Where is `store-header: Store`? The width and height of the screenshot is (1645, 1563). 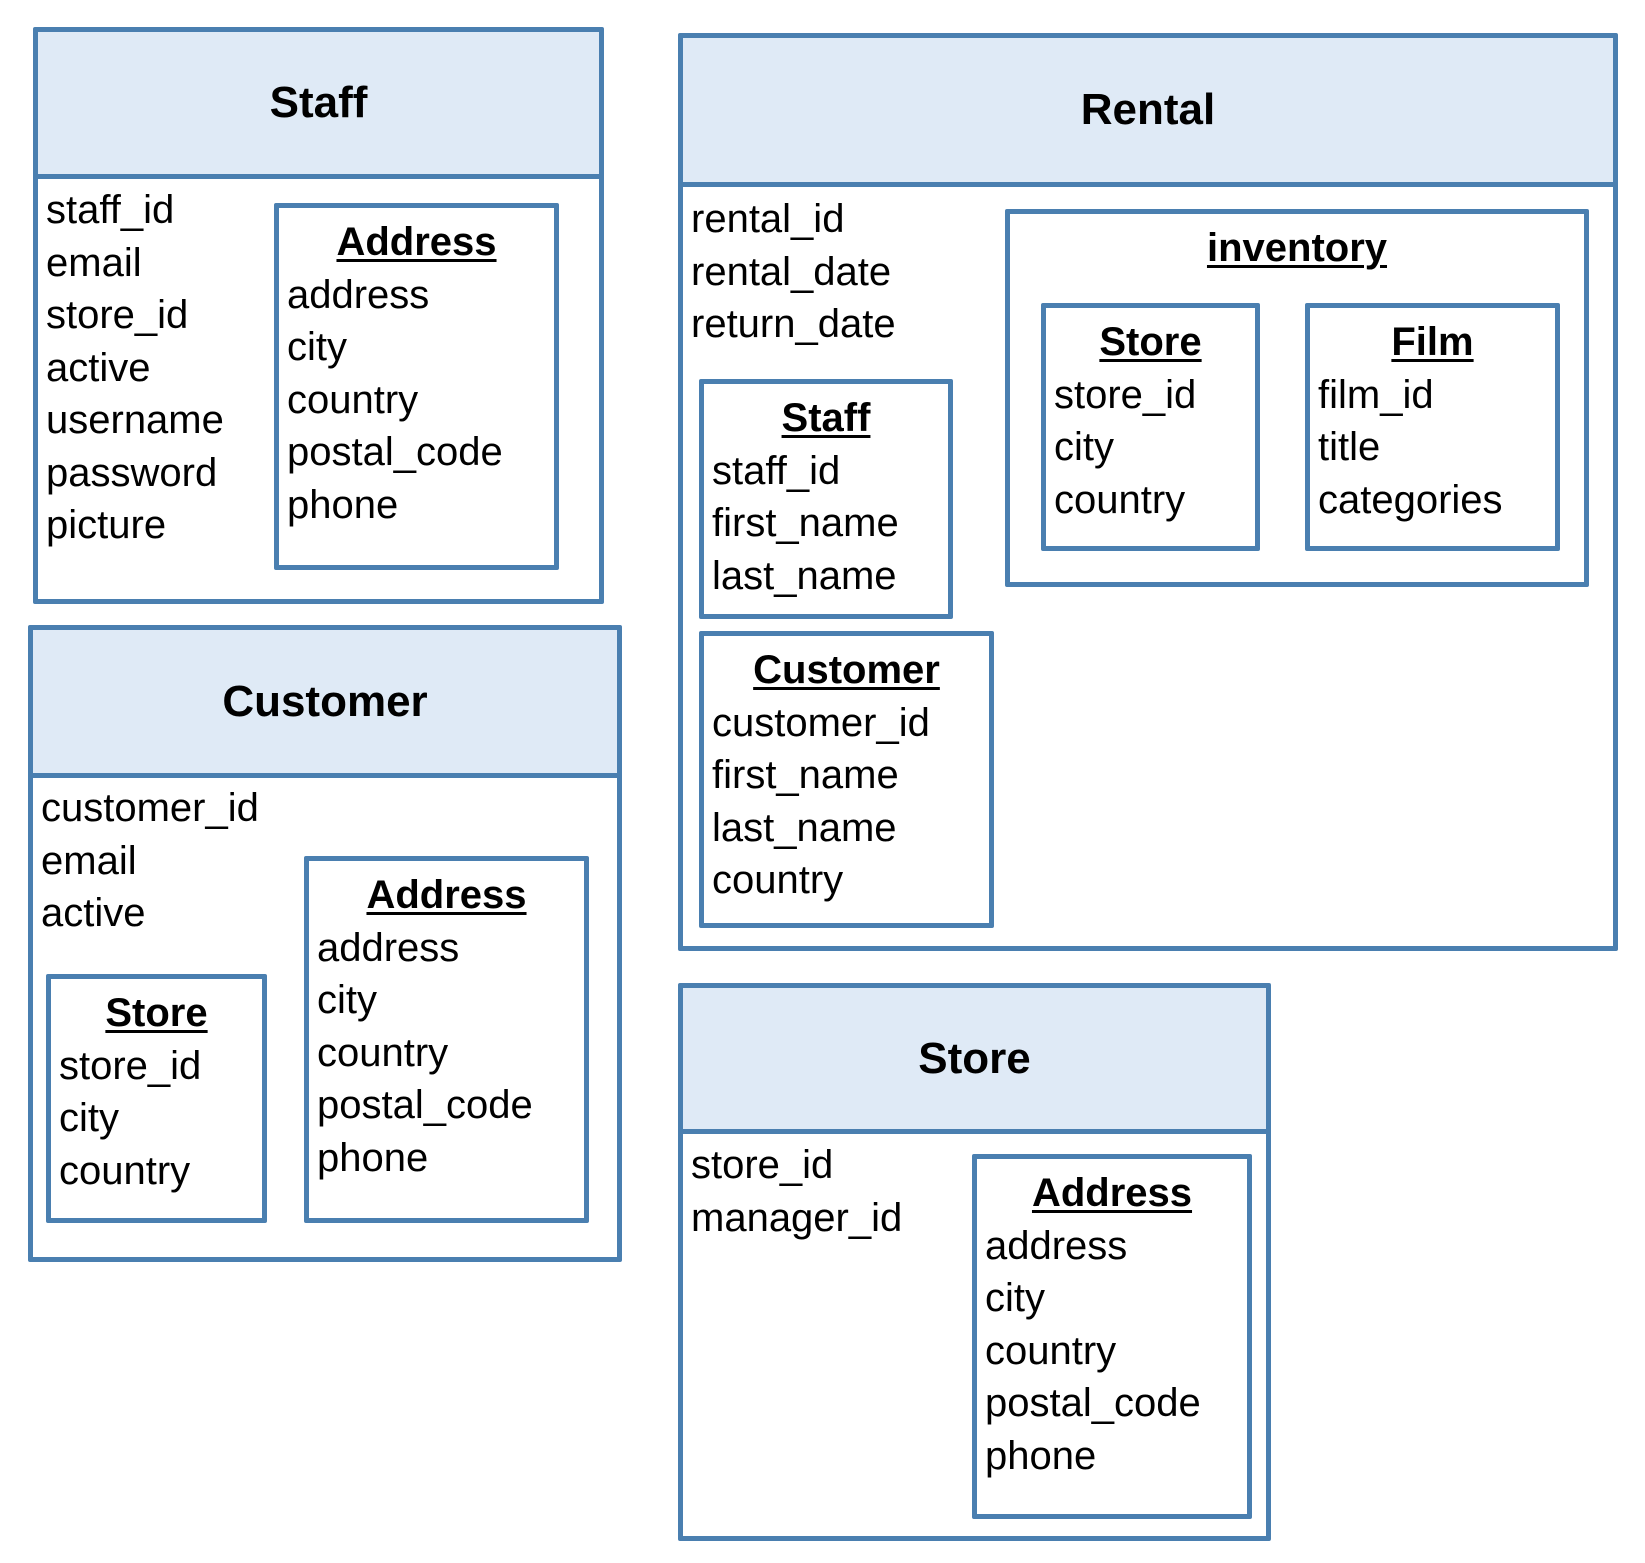 store-header: Store is located at coordinates (974, 1061).